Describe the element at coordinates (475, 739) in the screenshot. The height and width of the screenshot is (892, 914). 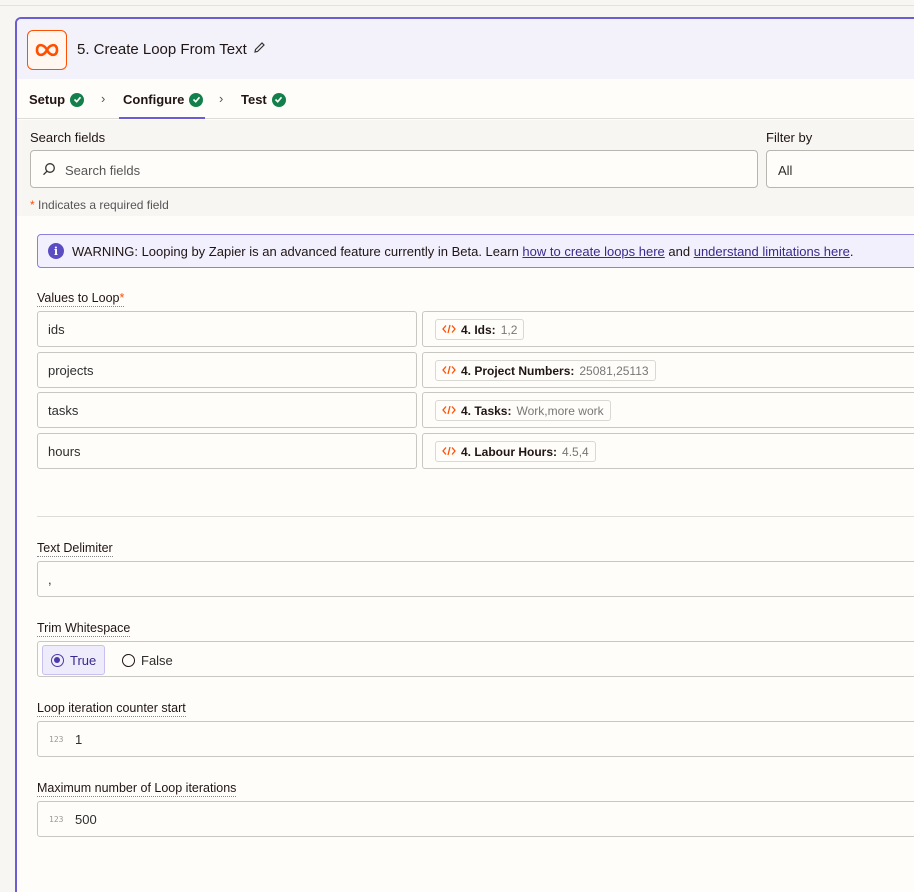
I see `counter-start-input: 123 1` at that location.